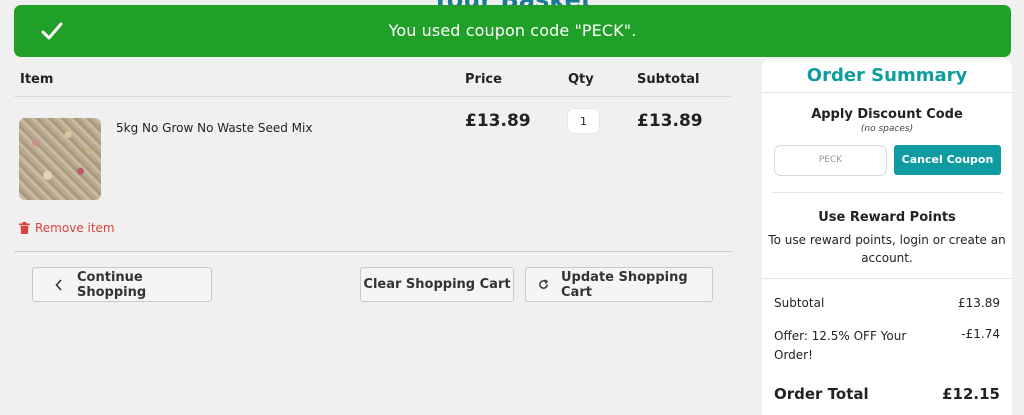 Image resolution: width=1024 pixels, height=415 pixels. Describe the element at coordinates (947, 160) in the screenshot. I see `cancel-coupon-button: Cancel Coupon` at that location.